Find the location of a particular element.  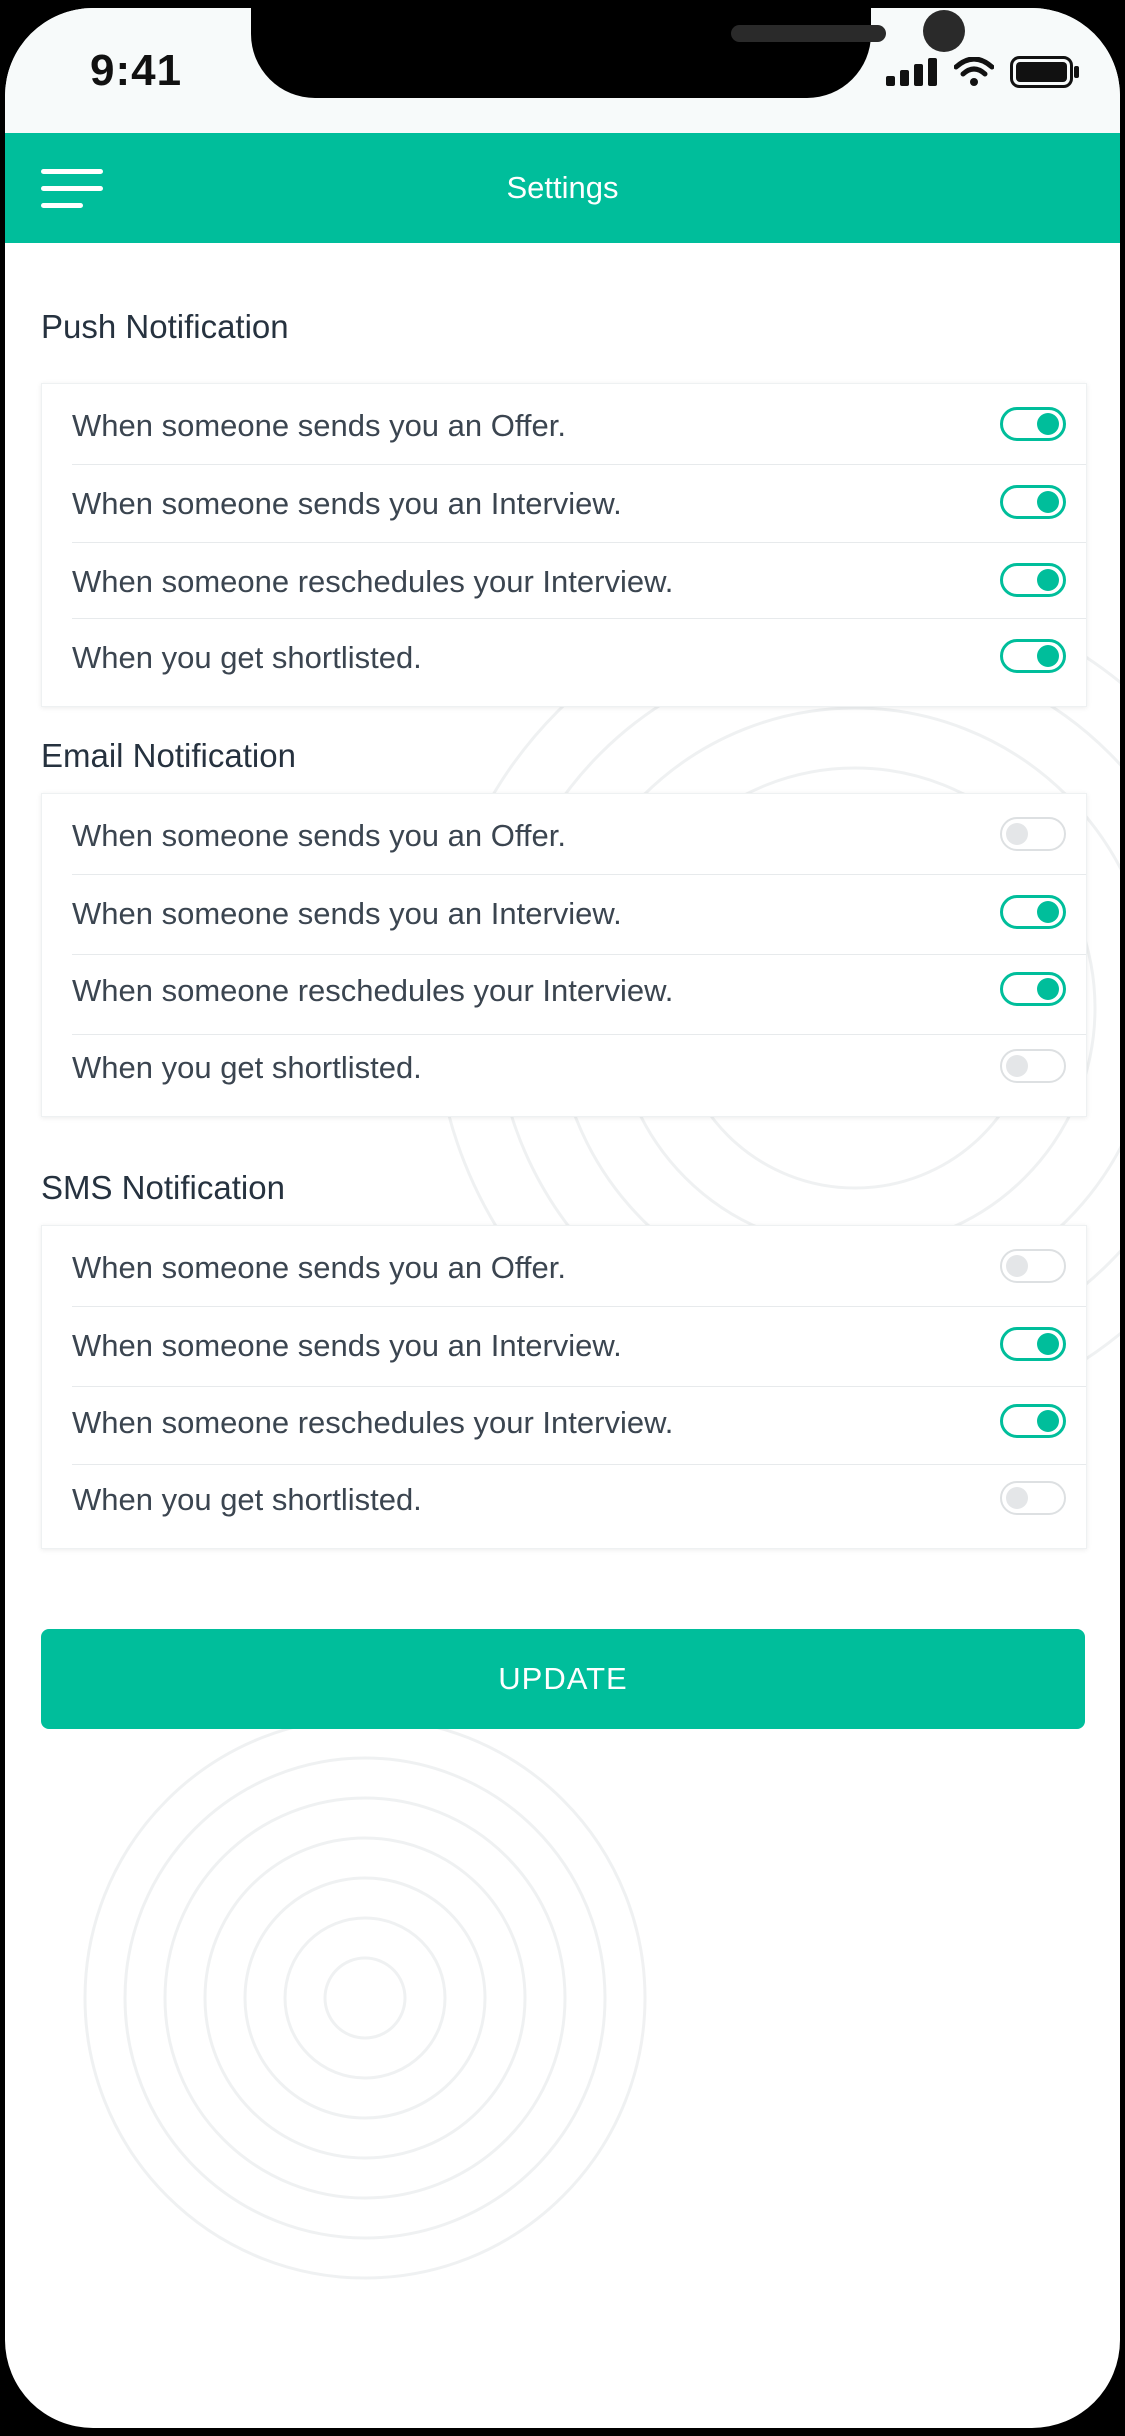

hamburger-menu-button is located at coordinates (74, 189).